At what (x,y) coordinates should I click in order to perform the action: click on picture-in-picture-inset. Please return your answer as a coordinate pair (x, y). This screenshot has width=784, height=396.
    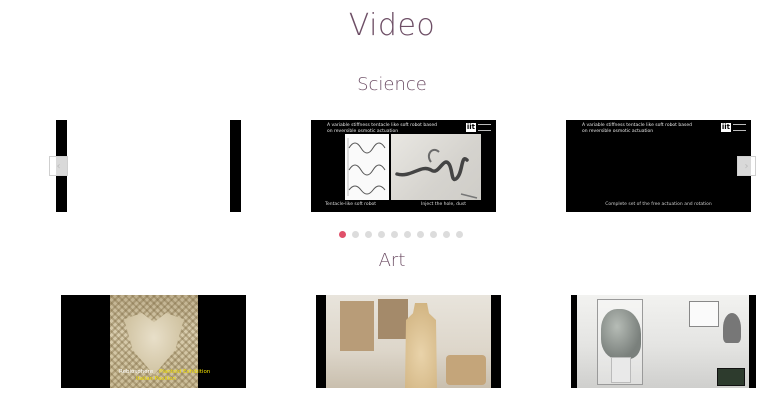
    Looking at the image, I should click on (731, 377).